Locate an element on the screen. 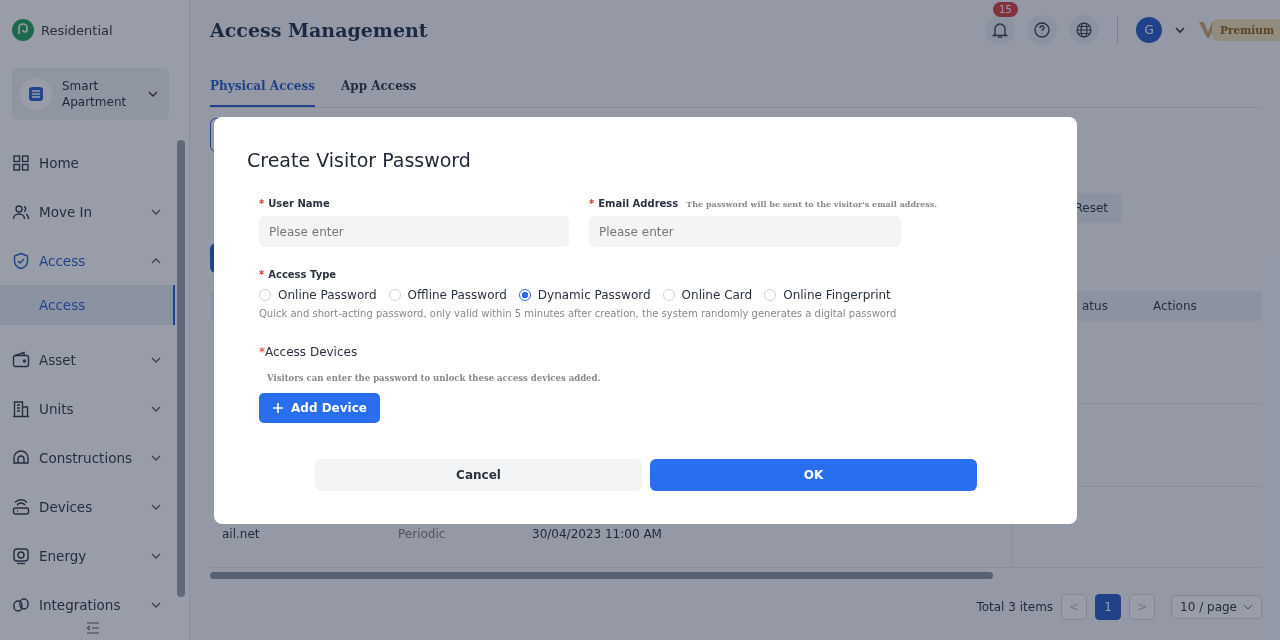  plus-icon is located at coordinates (278, 408).